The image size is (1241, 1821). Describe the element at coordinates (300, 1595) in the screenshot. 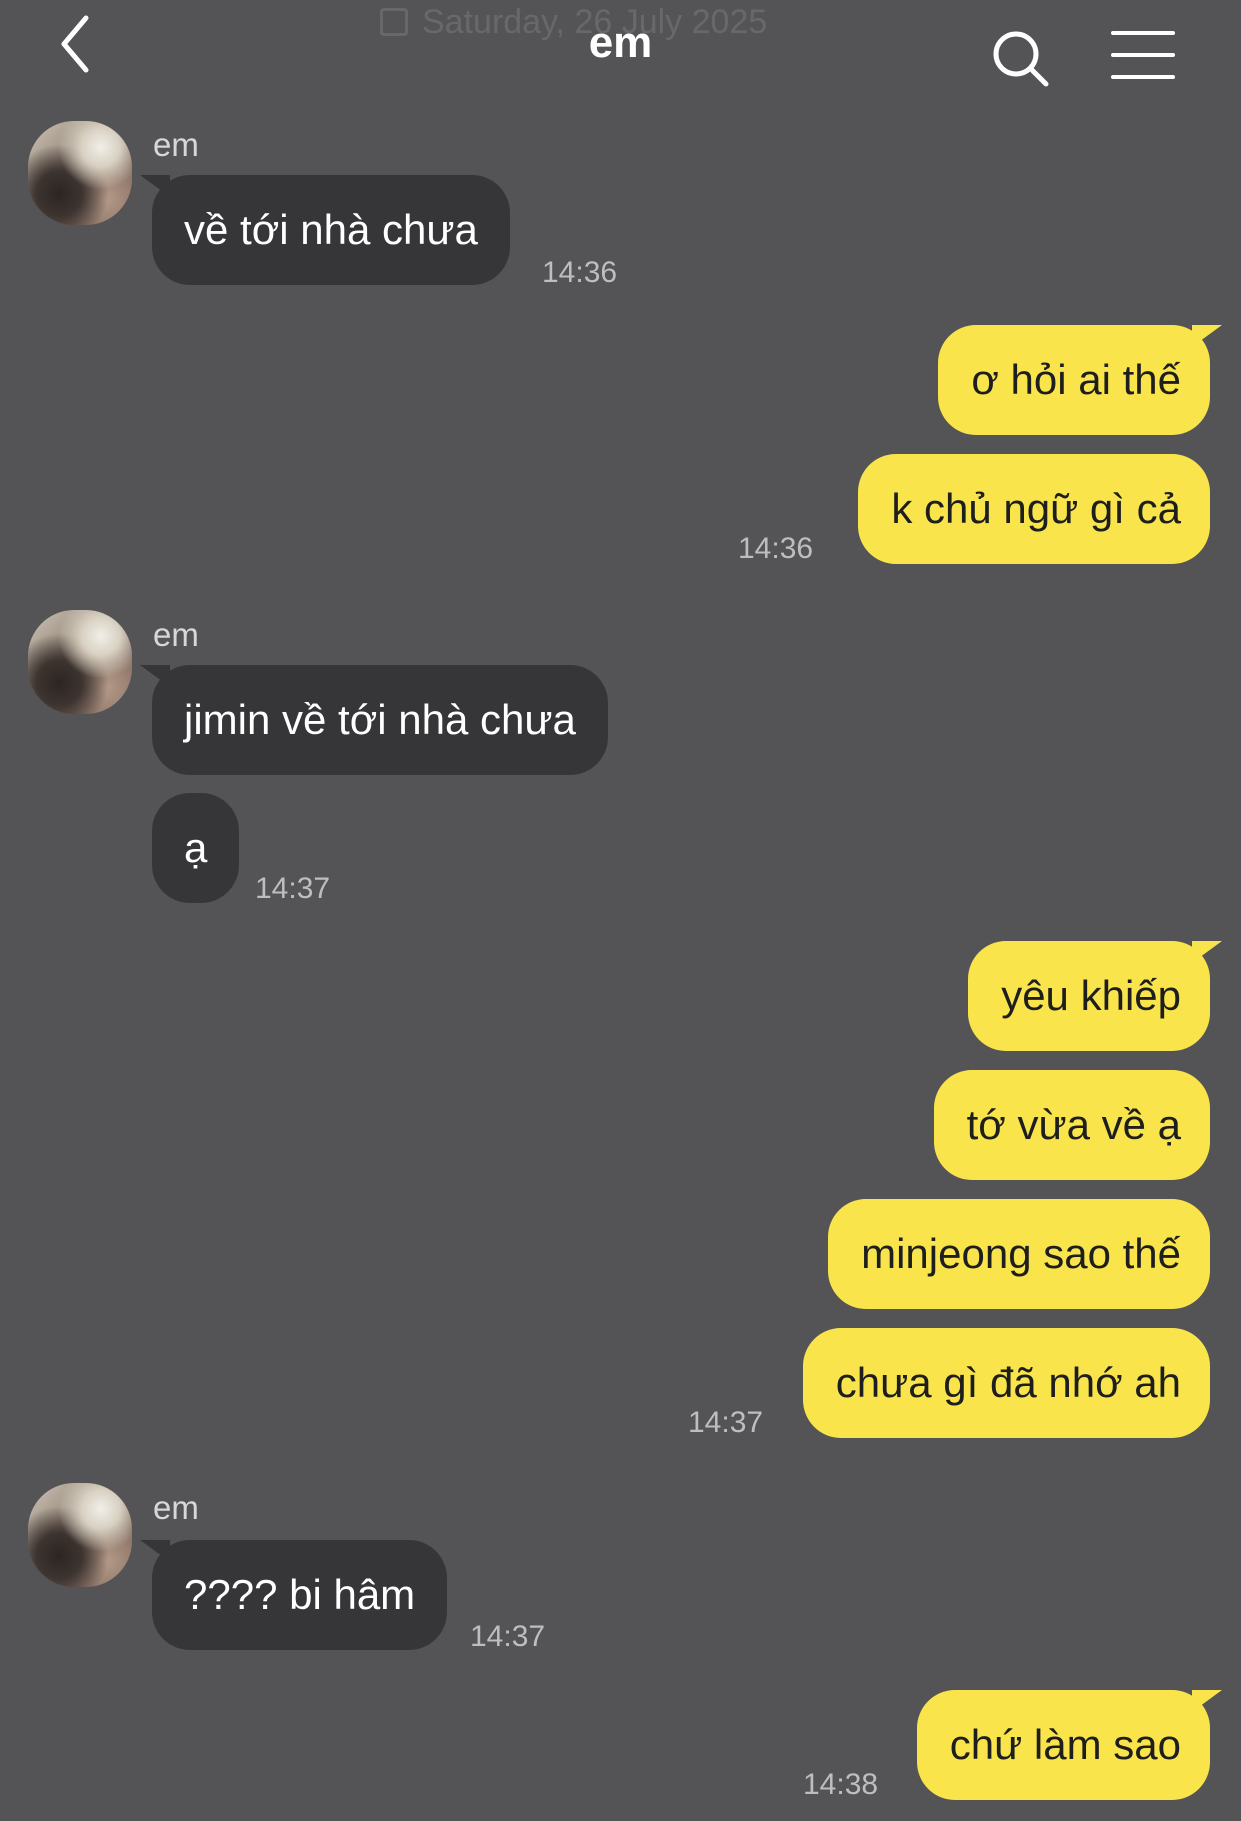

I see `incoming-message-bubble: ???? bi hâm` at that location.